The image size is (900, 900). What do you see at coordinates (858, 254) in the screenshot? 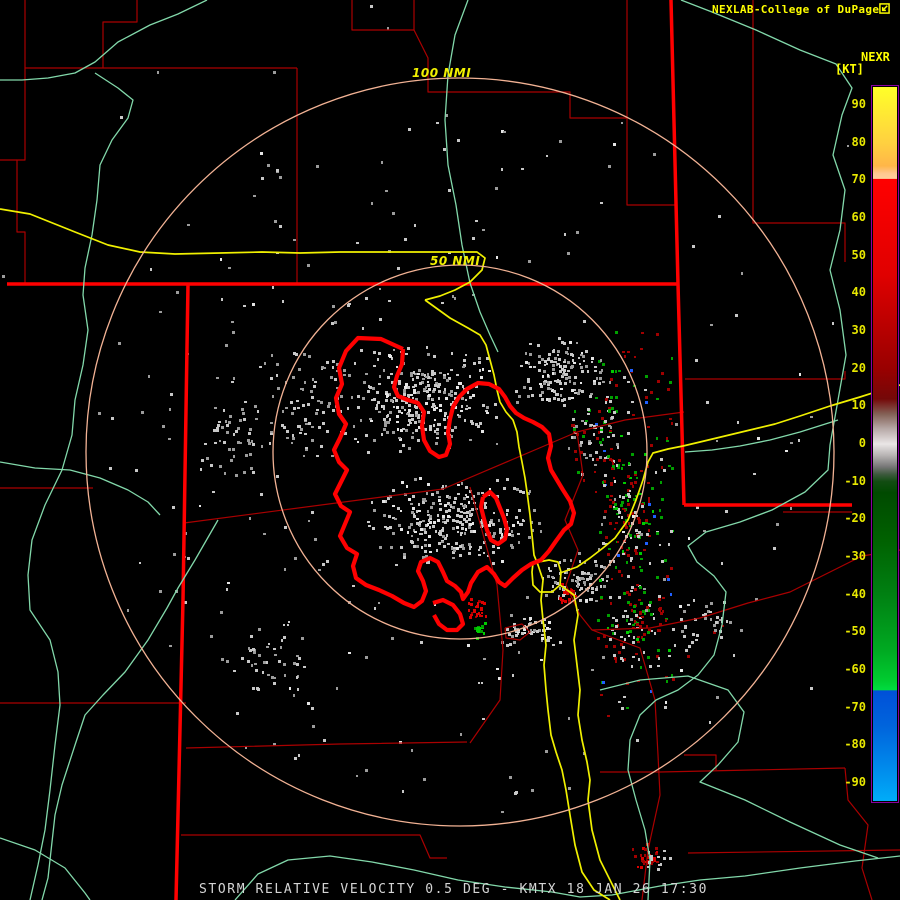
I see `colorbar-tick-label: 50` at bounding box center [858, 254].